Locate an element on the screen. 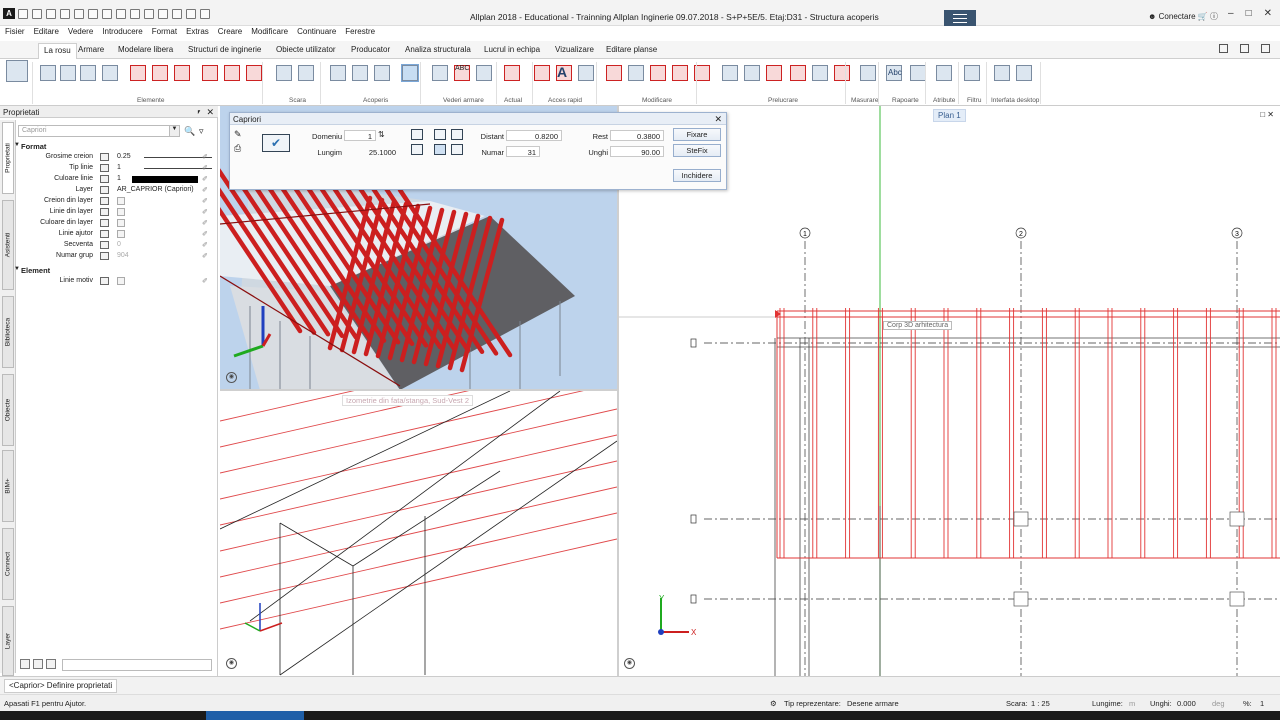 The height and width of the screenshot is (720, 1280). open-file-icon is located at coordinates (37, 14).